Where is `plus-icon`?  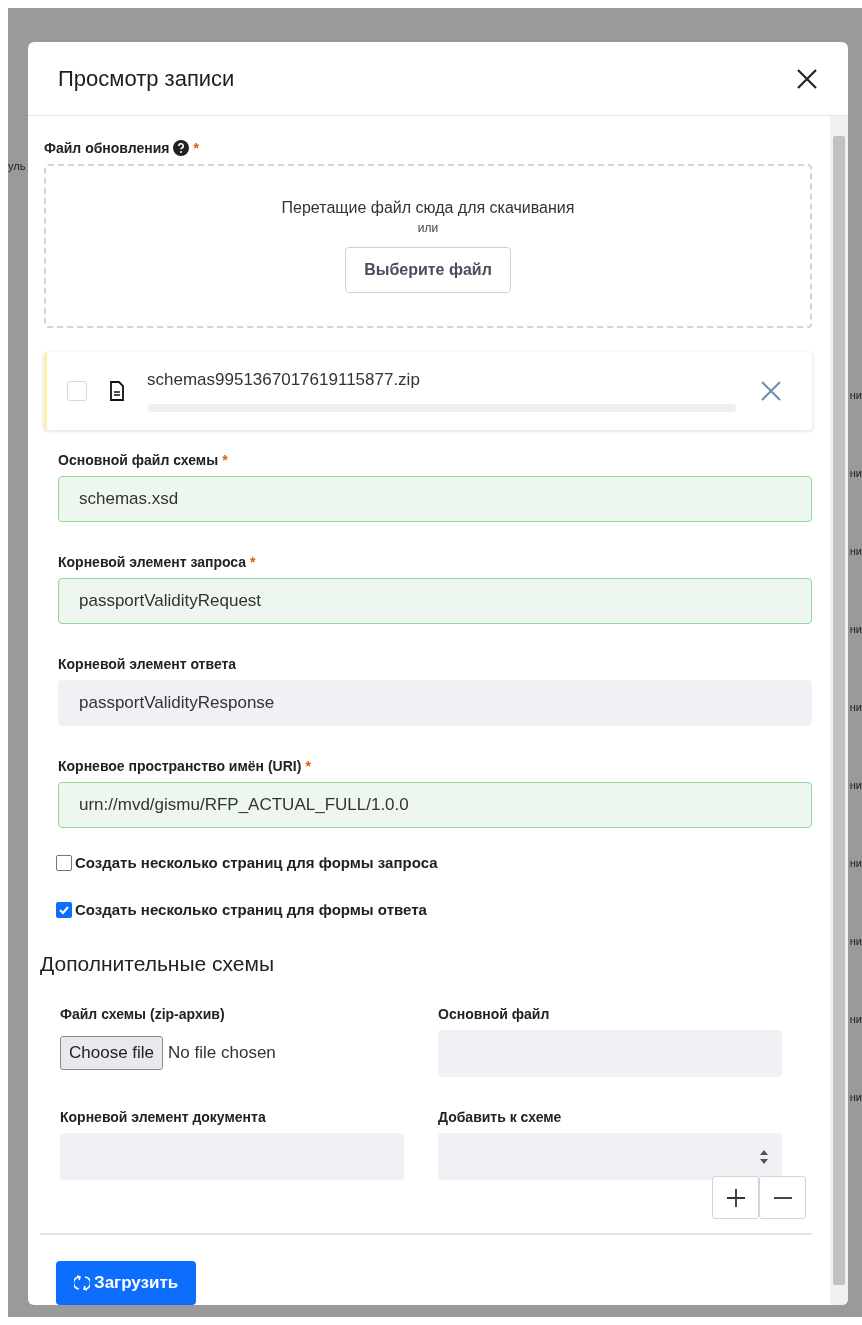
plus-icon is located at coordinates (735, 1197).